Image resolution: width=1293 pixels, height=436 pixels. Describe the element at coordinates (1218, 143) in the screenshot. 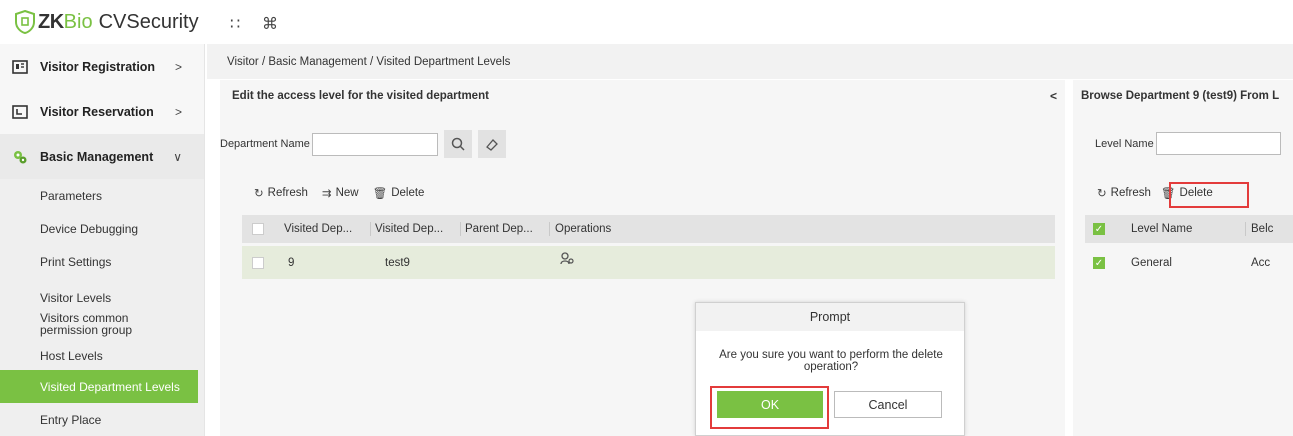

I see `level-name-input` at that location.